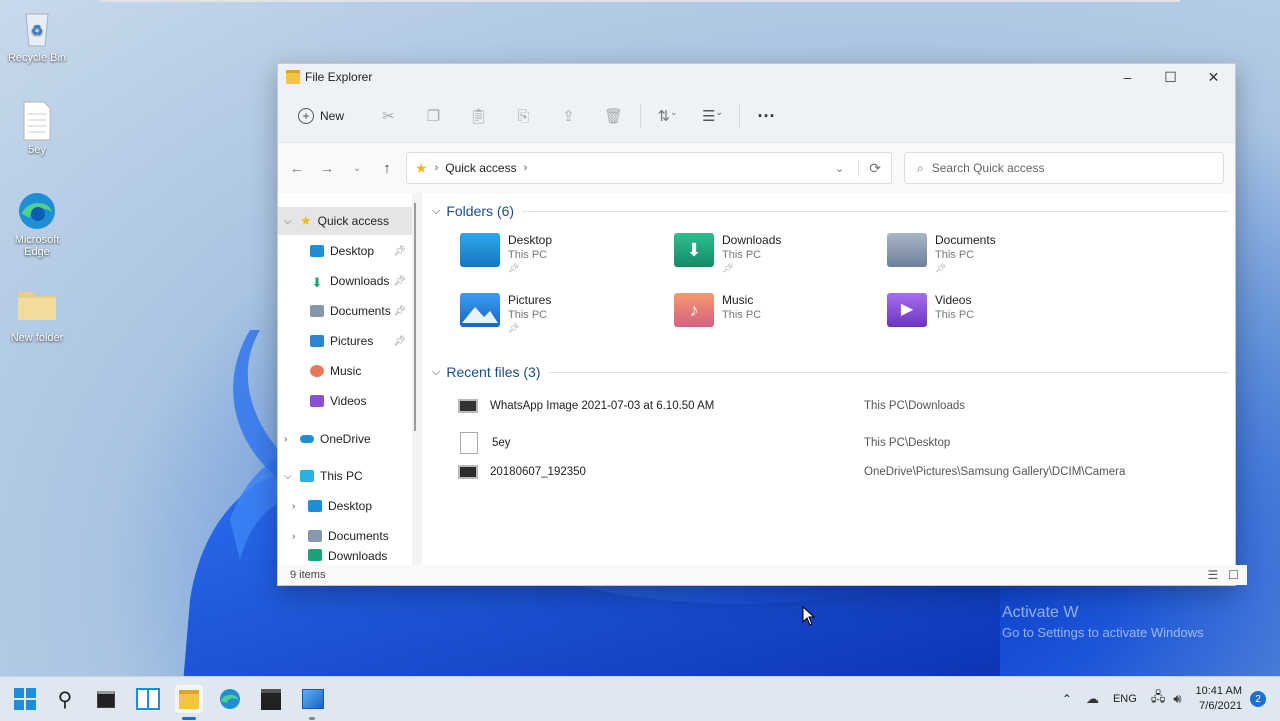  I want to click on text-file-icon, so click(469, 443).